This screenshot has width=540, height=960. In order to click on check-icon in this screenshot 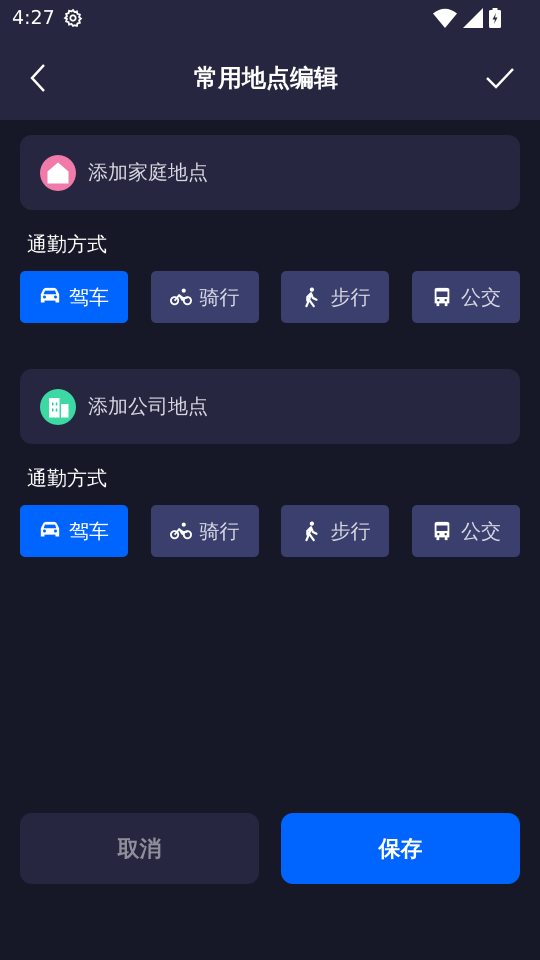, I will do `click(500, 78)`.